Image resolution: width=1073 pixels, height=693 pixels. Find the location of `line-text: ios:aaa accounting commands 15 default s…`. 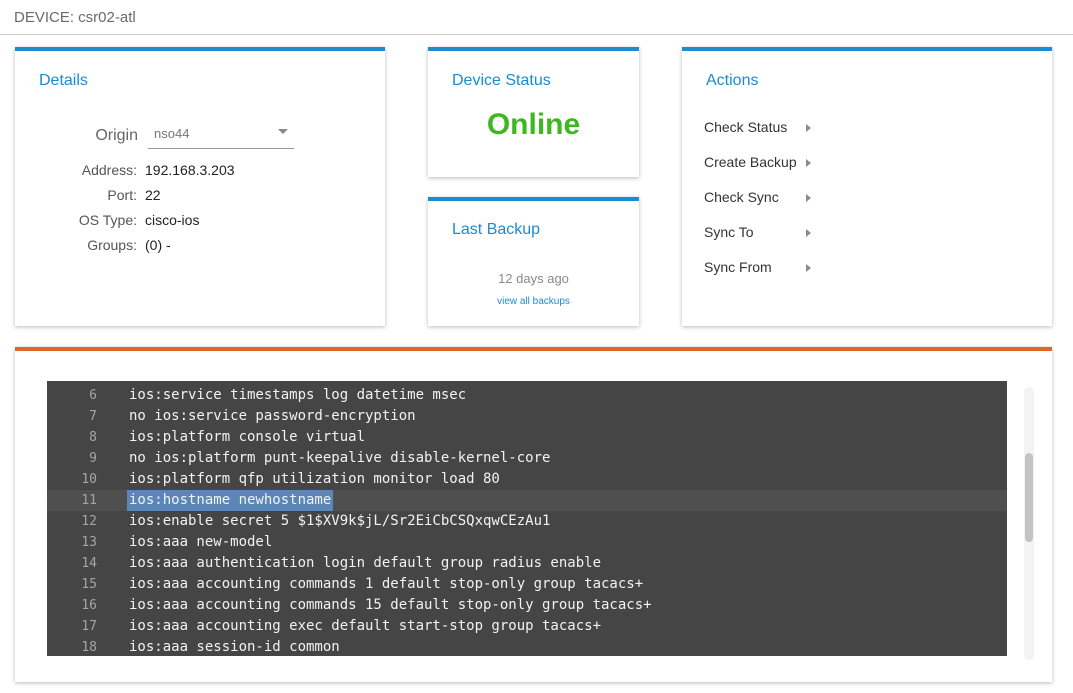

line-text: ios:aaa accounting commands 15 default s… is located at coordinates (390, 605).